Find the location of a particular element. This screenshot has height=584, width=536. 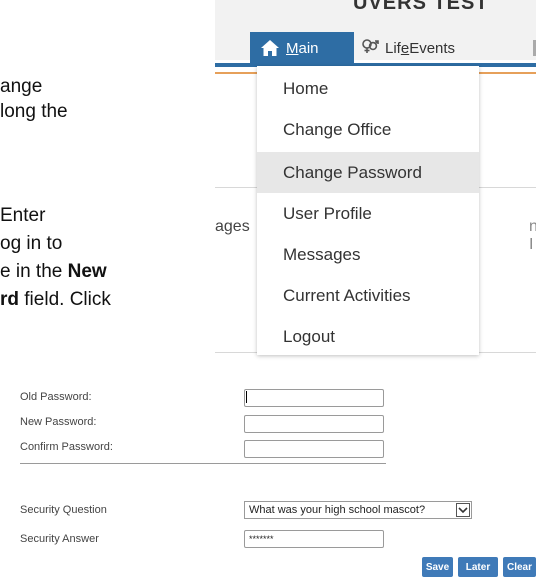

confirm-password-label: Confirm Password: is located at coordinates (66, 447).